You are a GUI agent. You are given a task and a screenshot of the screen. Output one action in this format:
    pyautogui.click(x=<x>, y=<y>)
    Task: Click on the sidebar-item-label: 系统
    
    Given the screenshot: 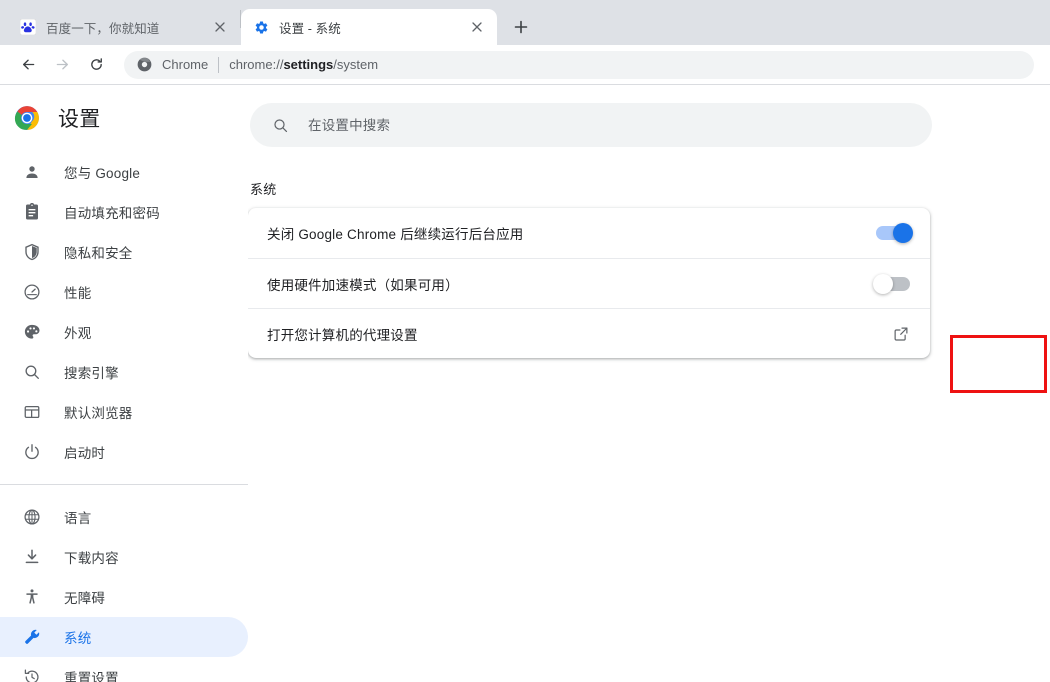 What is the action you would take?
    pyautogui.click(x=78, y=638)
    